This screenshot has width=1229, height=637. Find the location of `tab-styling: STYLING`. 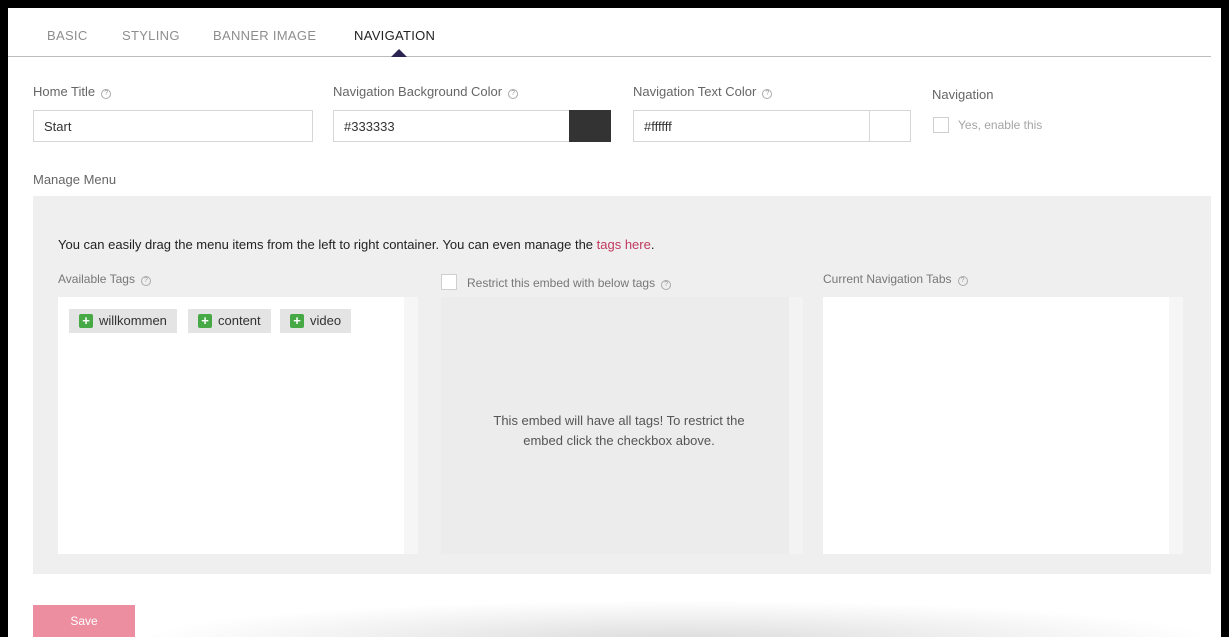

tab-styling: STYLING is located at coordinates (151, 35).